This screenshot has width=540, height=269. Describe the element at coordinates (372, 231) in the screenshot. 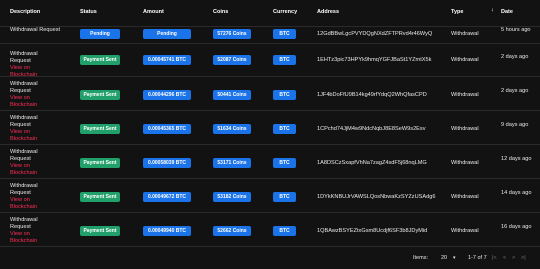

I see `address-text: 1QBAwzBSYEZtxGsm8Ucdjf6SF3b8JDyMid` at that location.